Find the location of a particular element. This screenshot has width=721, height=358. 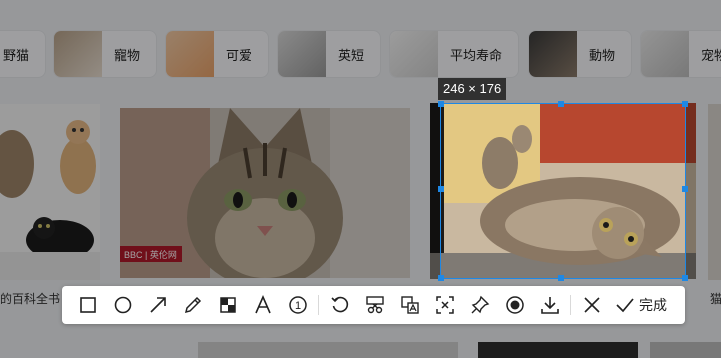

text-tool-button is located at coordinates (262, 305).